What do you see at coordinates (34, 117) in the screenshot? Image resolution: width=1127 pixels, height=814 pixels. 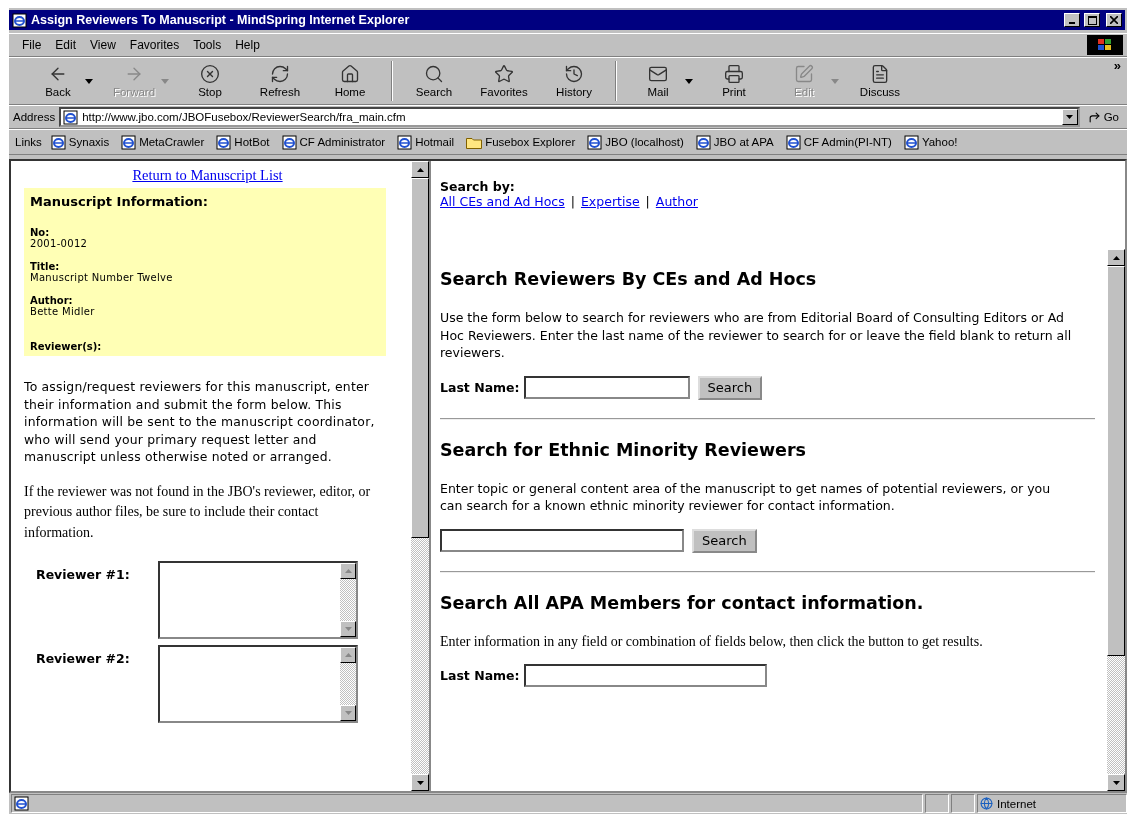 I see `address-label: Address` at bounding box center [34, 117].